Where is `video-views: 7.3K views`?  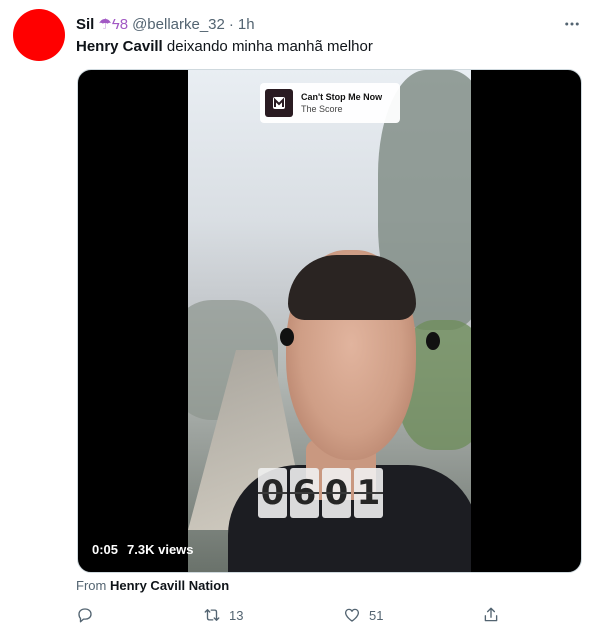
video-views: 7.3K views is located at coordinates (160, 549).